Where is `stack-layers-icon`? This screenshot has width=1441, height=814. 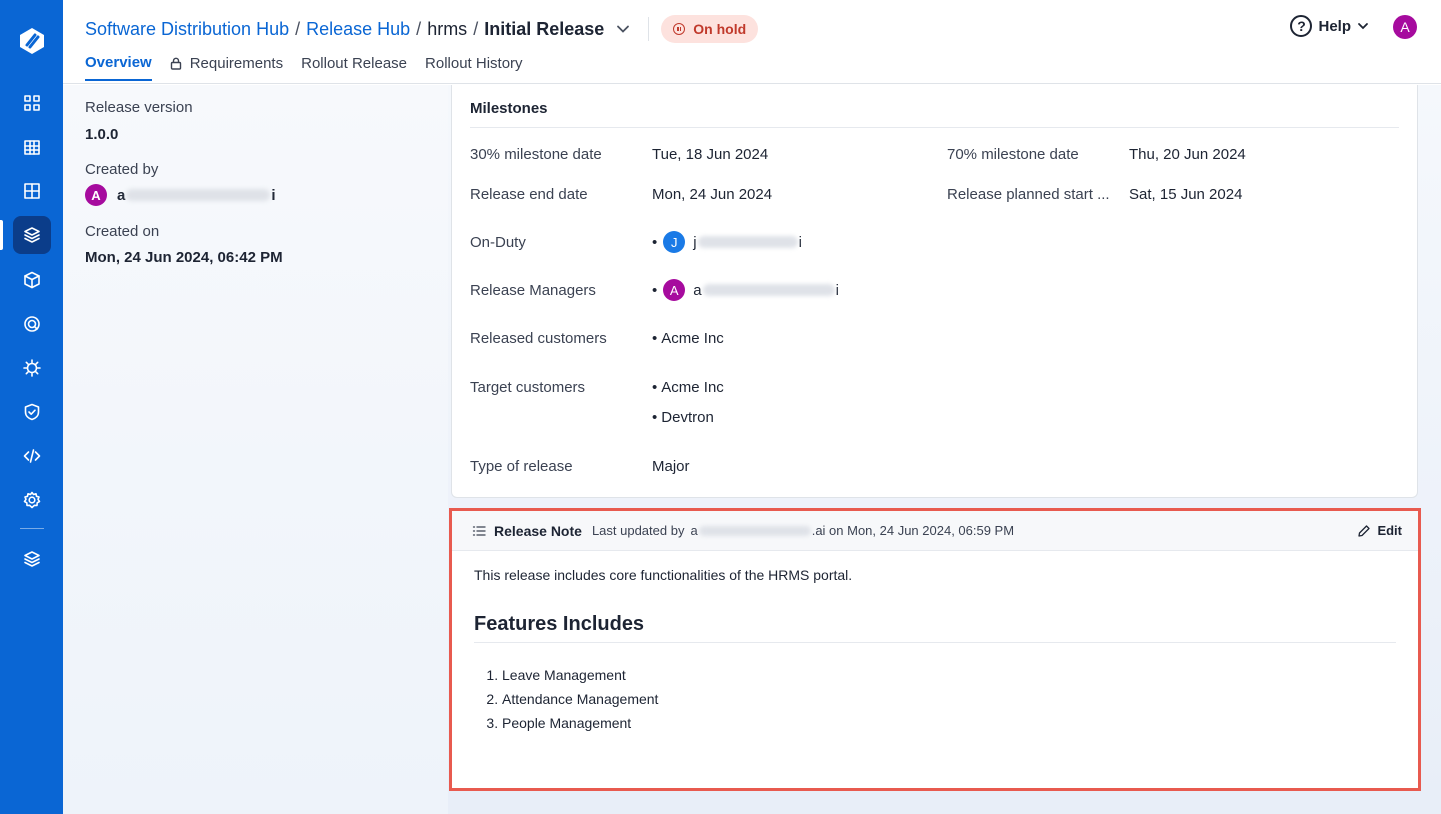 stack-layers-icon is located at coordinates (32, 559).